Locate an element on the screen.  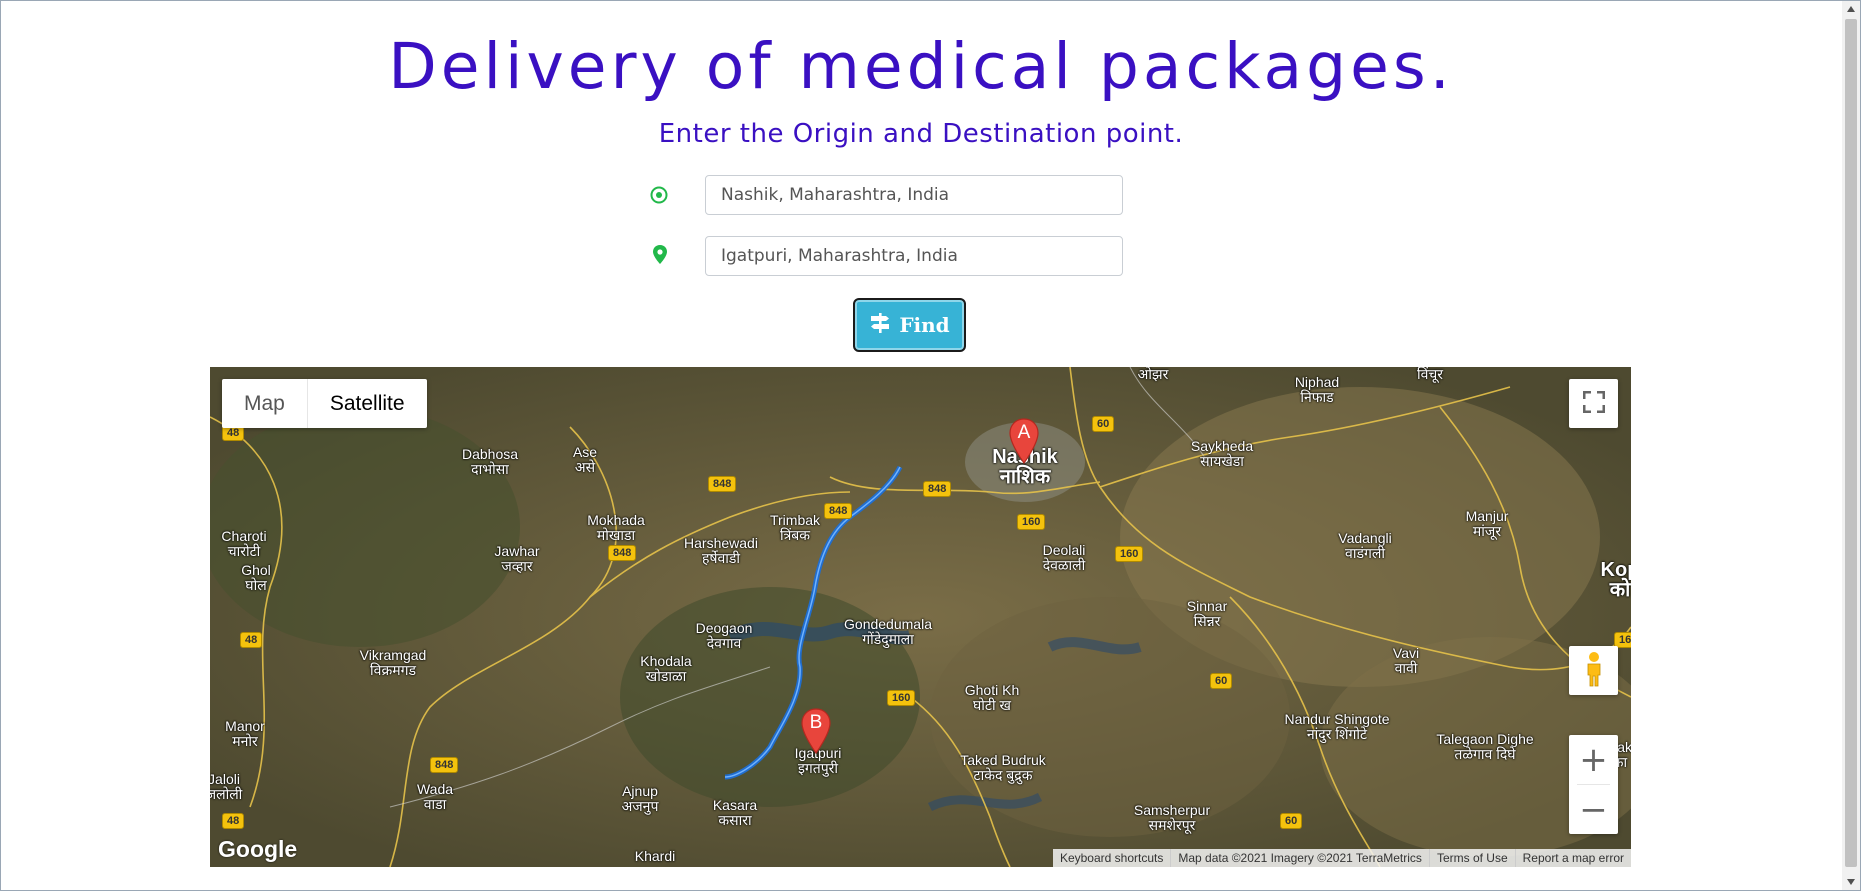
map-type-control: Map Satellite is located at coordinates (324, 403).